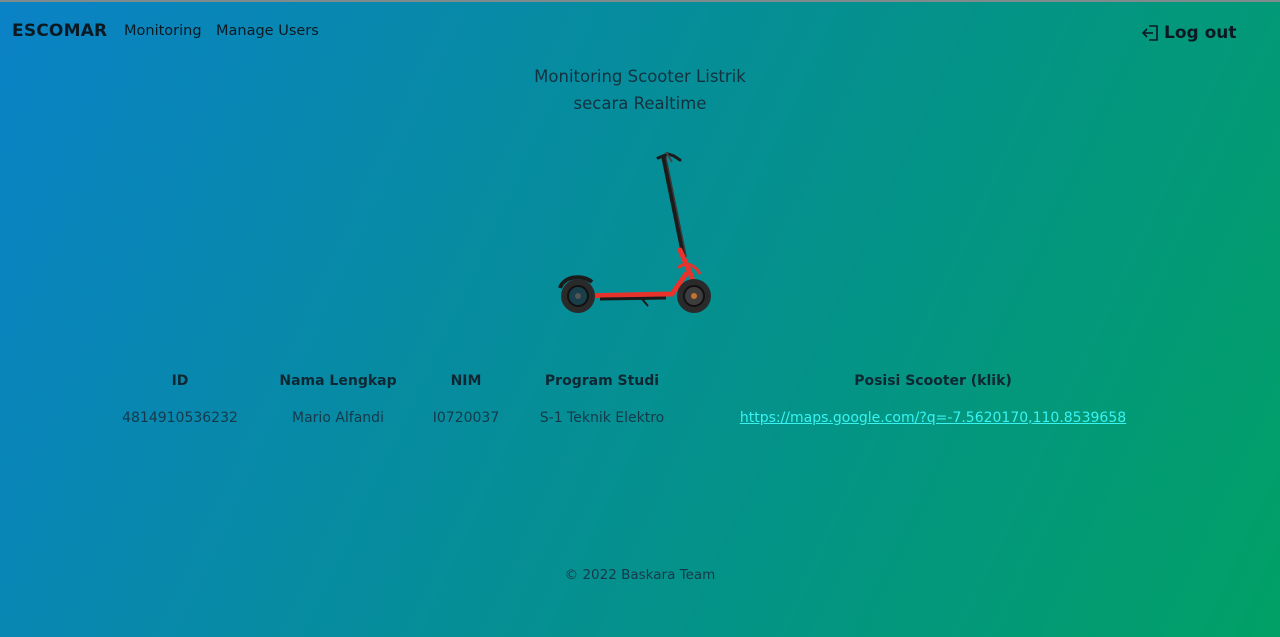  What do you see at coordinates (180, 381) in the screenshot?
I see `table-header-id: ID` at bounding box center [180, 381].